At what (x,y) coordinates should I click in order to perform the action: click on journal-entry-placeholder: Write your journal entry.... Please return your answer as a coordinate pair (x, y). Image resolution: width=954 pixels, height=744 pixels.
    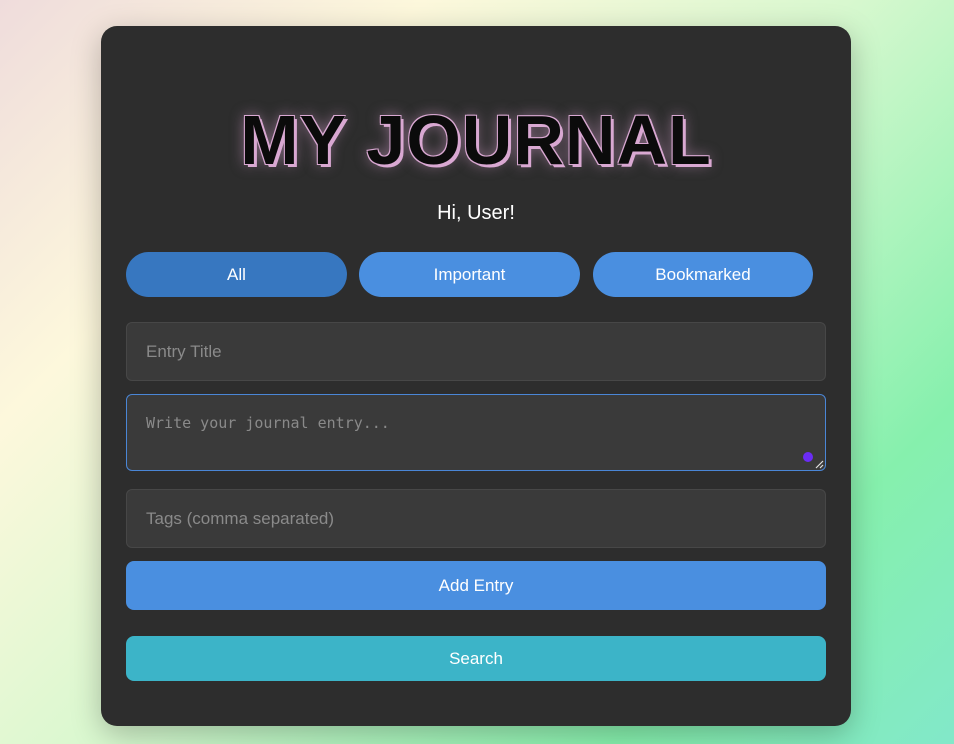
    Looking at the image, I should click on (268, 423).